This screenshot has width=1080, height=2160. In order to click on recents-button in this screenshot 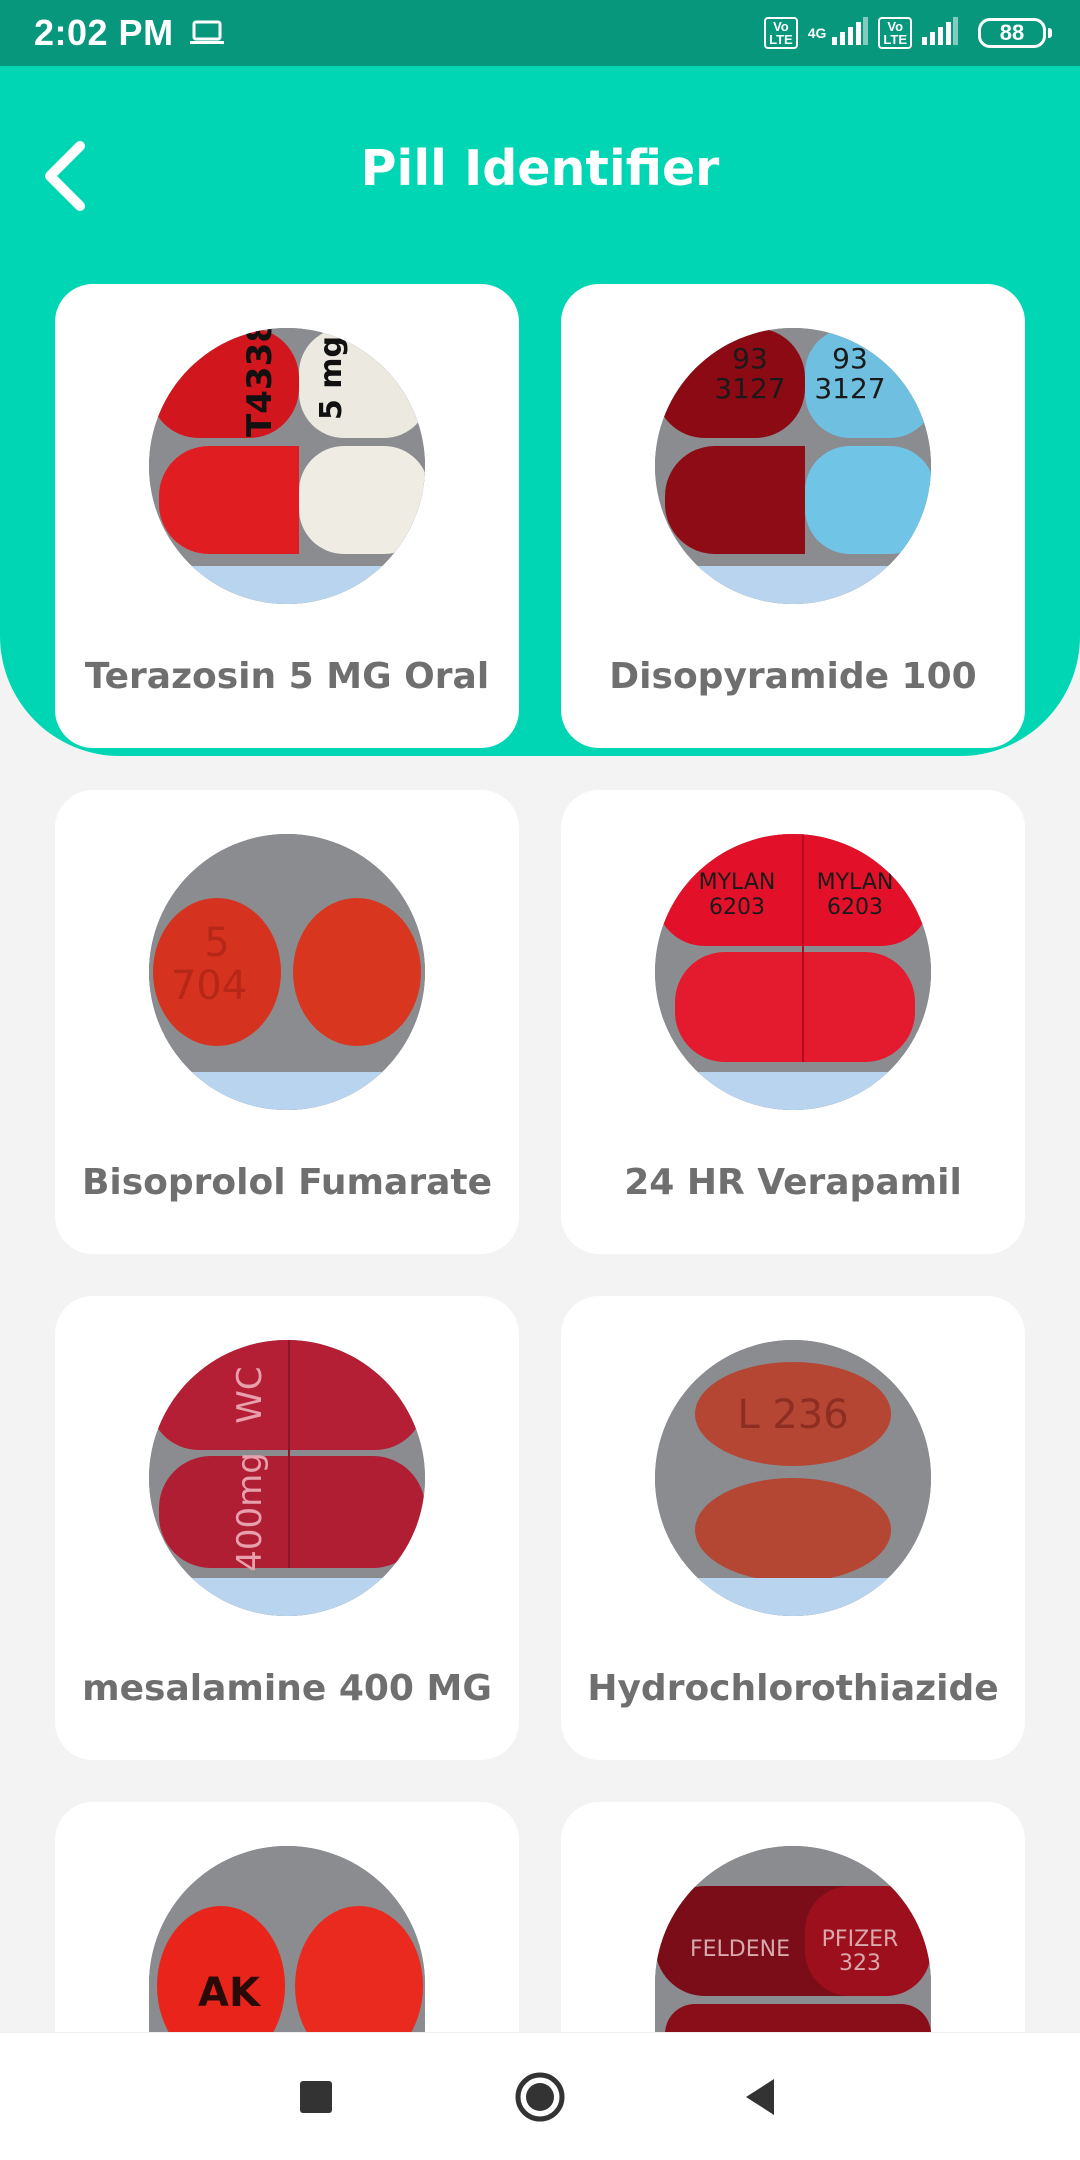, I will do `click(316, 2097)`.